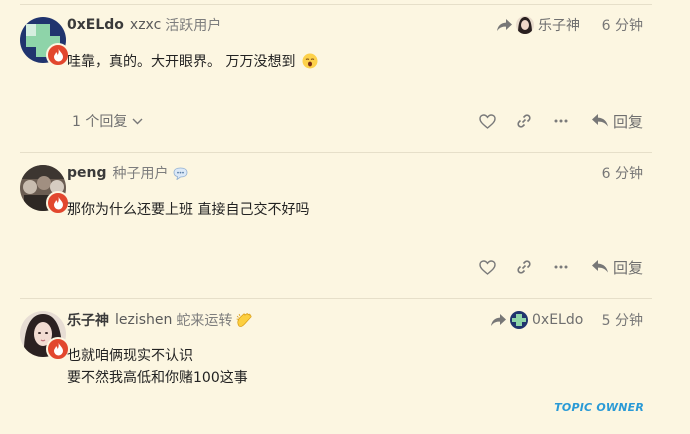 The image size is (690, 434). What do you see at coordinates (345, 121) in the screenshot?
I see `post-controls: 1 个回复 回复` at bounding box center [345, 121].